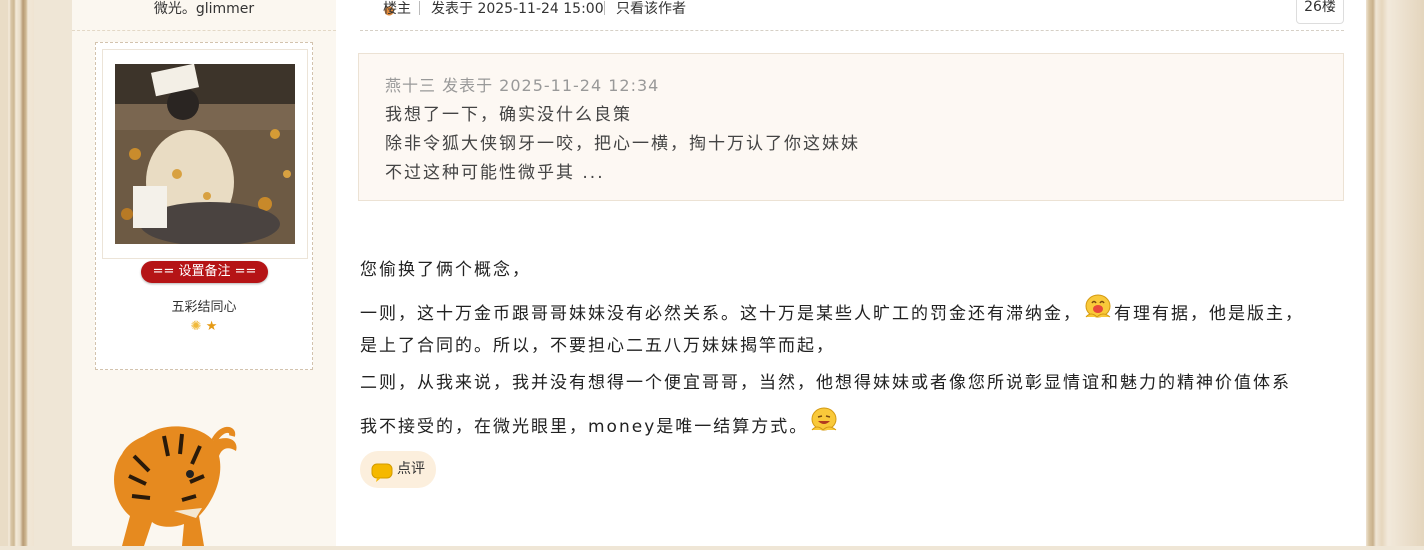  Describe the element at coordinates (196, 326) in the screenshot. I see `sun-icon: ✺` at that location.